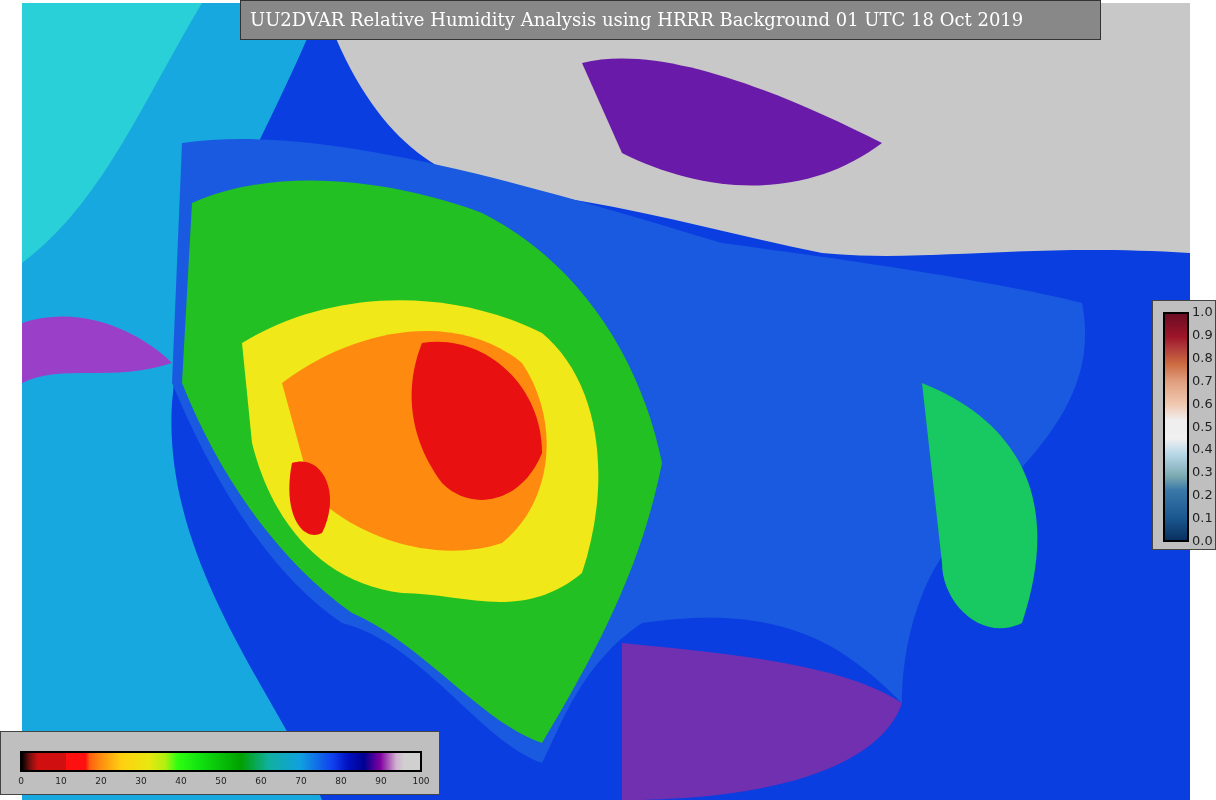 Image resolution: width=1216 pixels, height=800 pixels. Describe the element at coordinates (1202, 334) in the screenshot. I see `tick-label: 0.9` at that location.